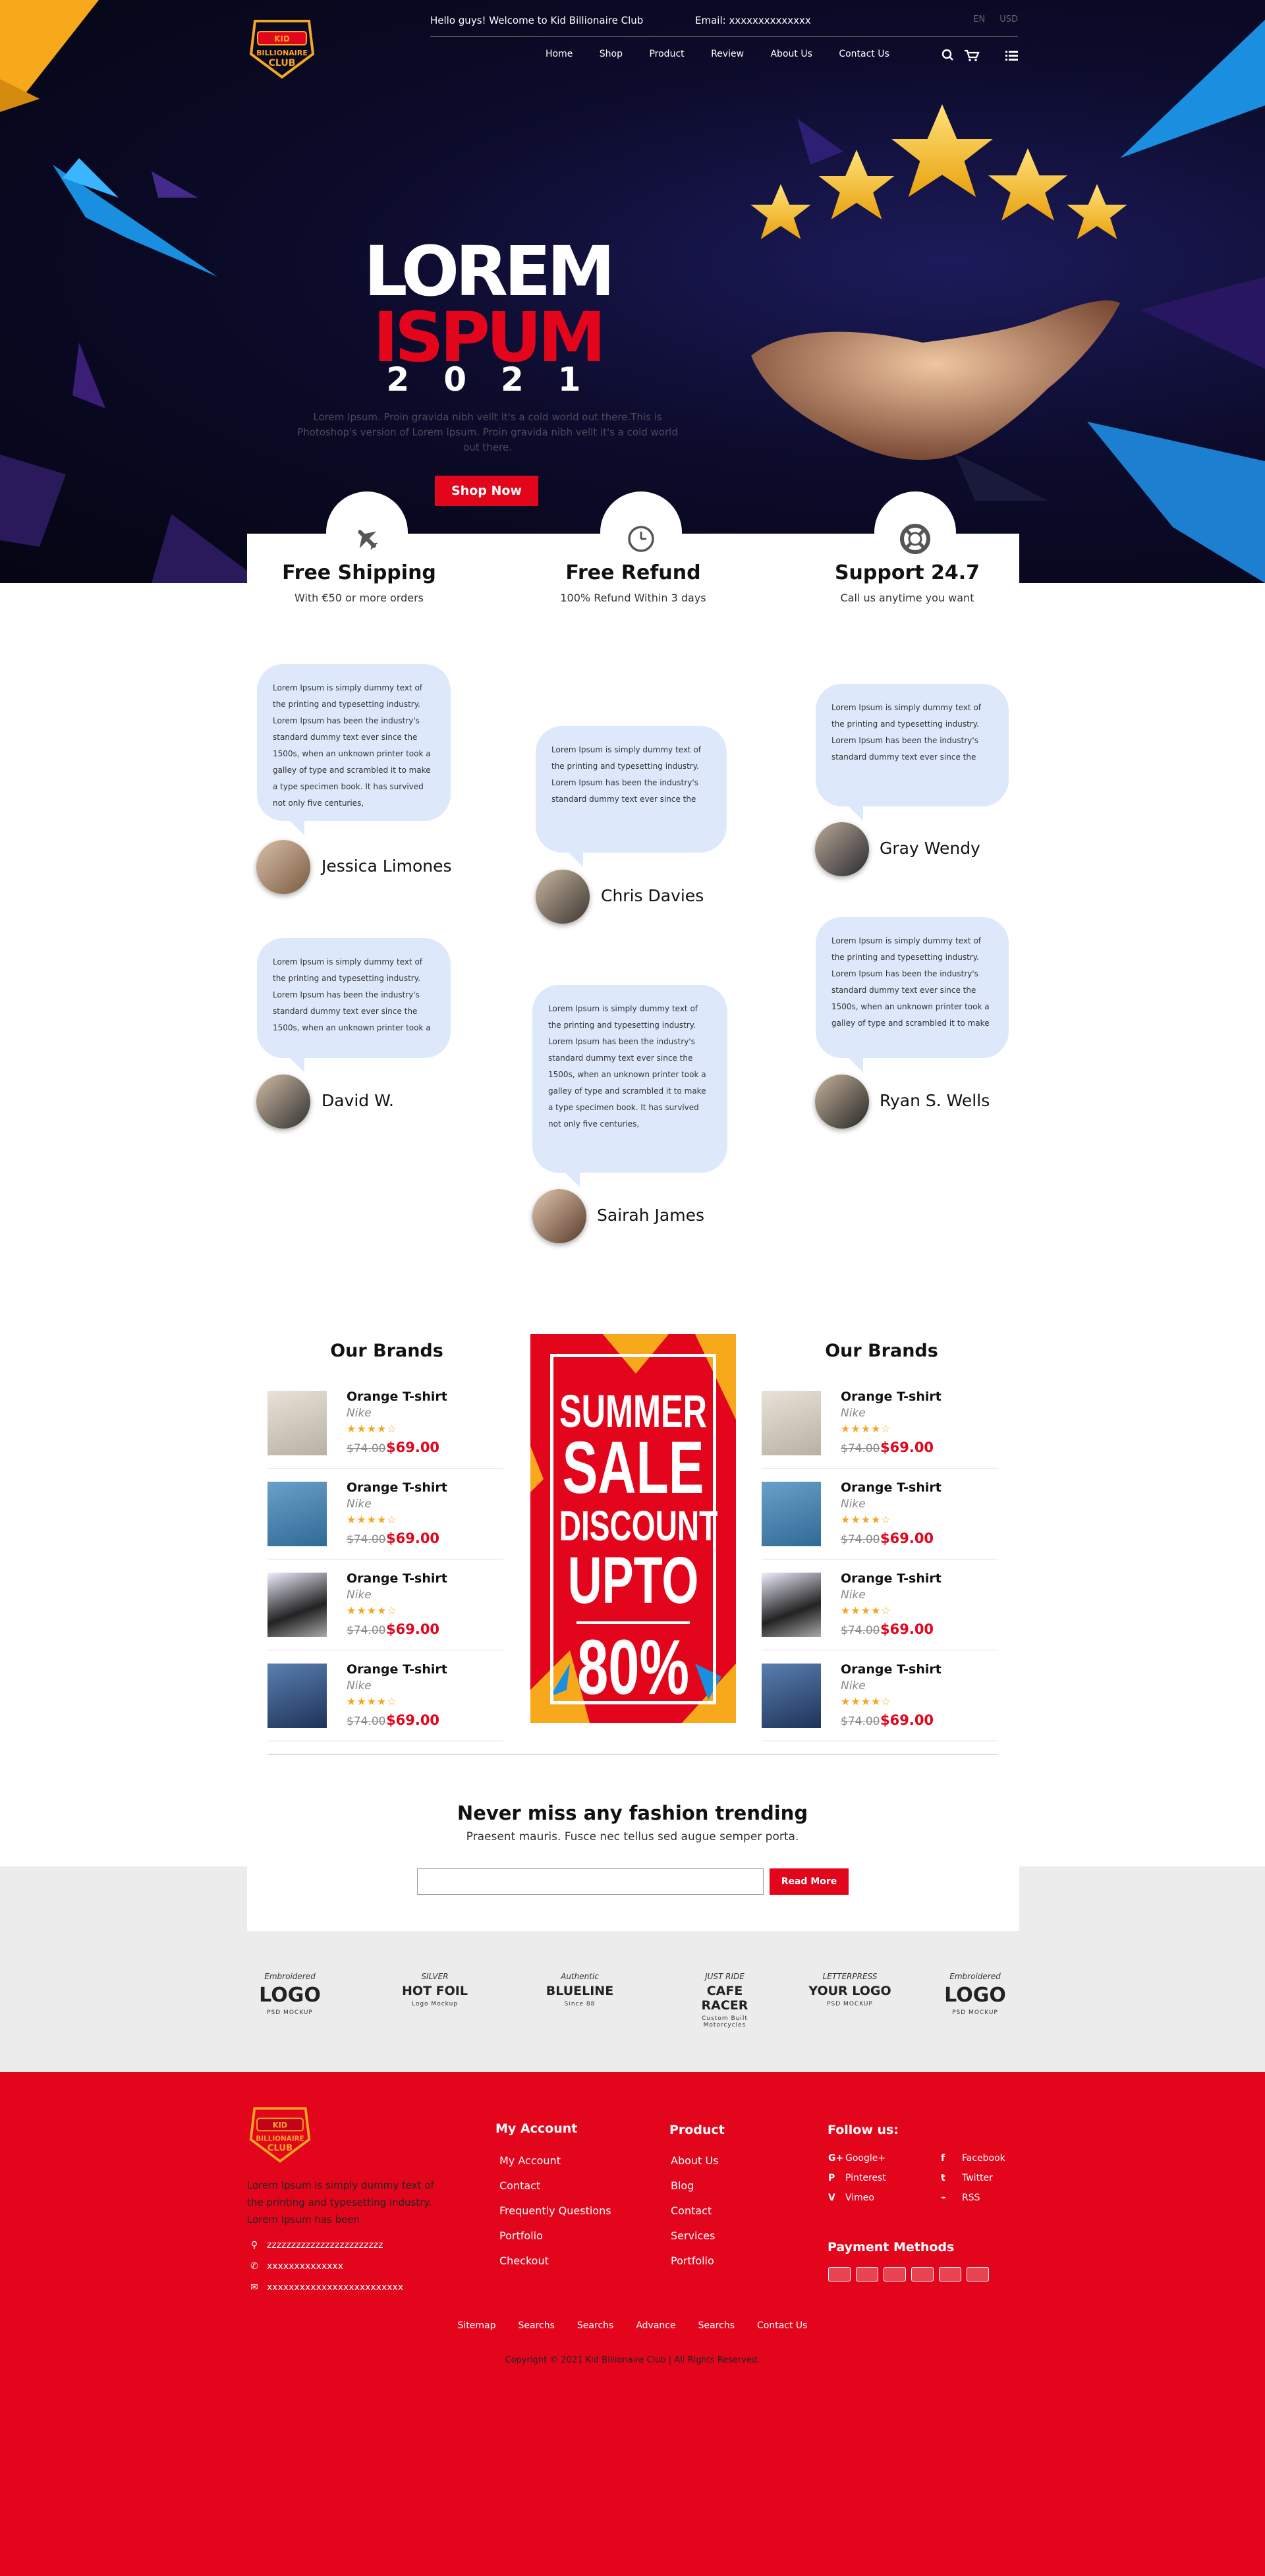  Describe the element at coordinates (486, 491) in the screenshot. I see `shop-now-button: Shop Now` at that location.